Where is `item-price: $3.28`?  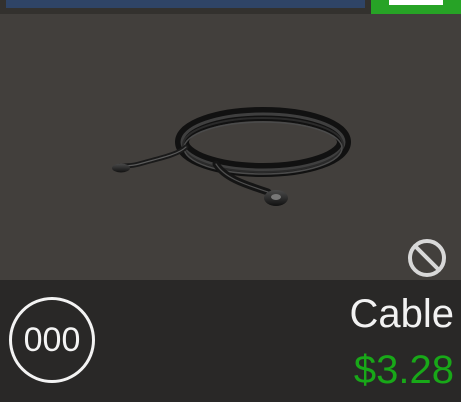
item-price: $3.28 is located at coordinates (403, 370).